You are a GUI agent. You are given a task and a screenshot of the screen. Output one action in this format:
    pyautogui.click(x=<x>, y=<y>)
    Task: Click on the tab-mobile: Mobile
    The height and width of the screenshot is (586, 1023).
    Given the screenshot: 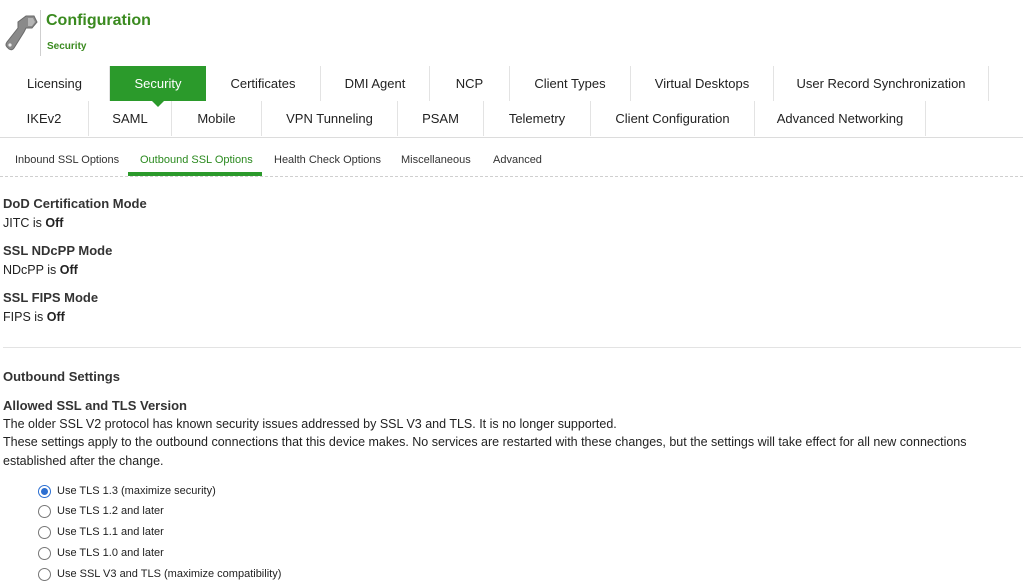 What is the action you would take?
    pyautogui.click(x=217, y=118)
    